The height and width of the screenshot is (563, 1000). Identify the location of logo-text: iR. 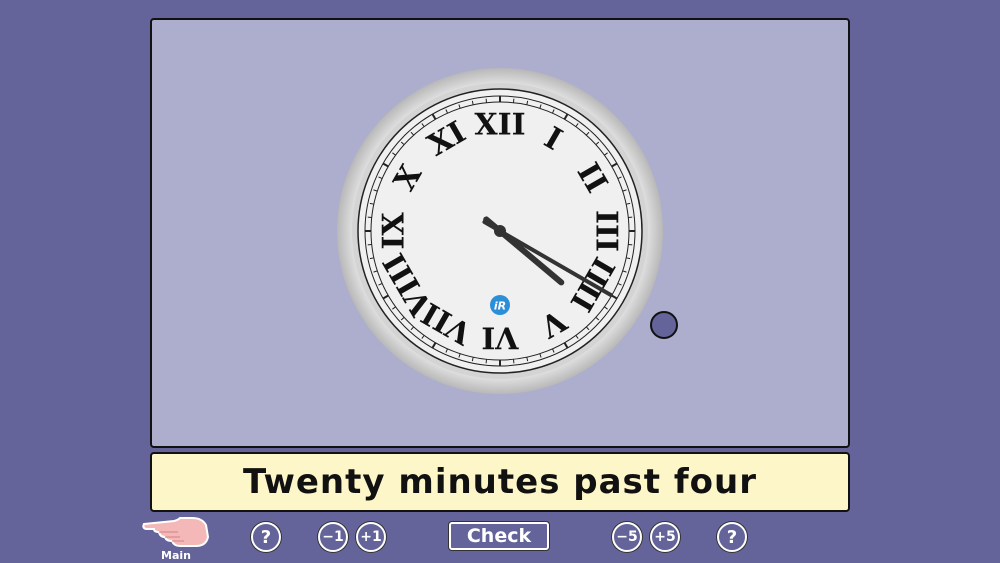
(500, 306).